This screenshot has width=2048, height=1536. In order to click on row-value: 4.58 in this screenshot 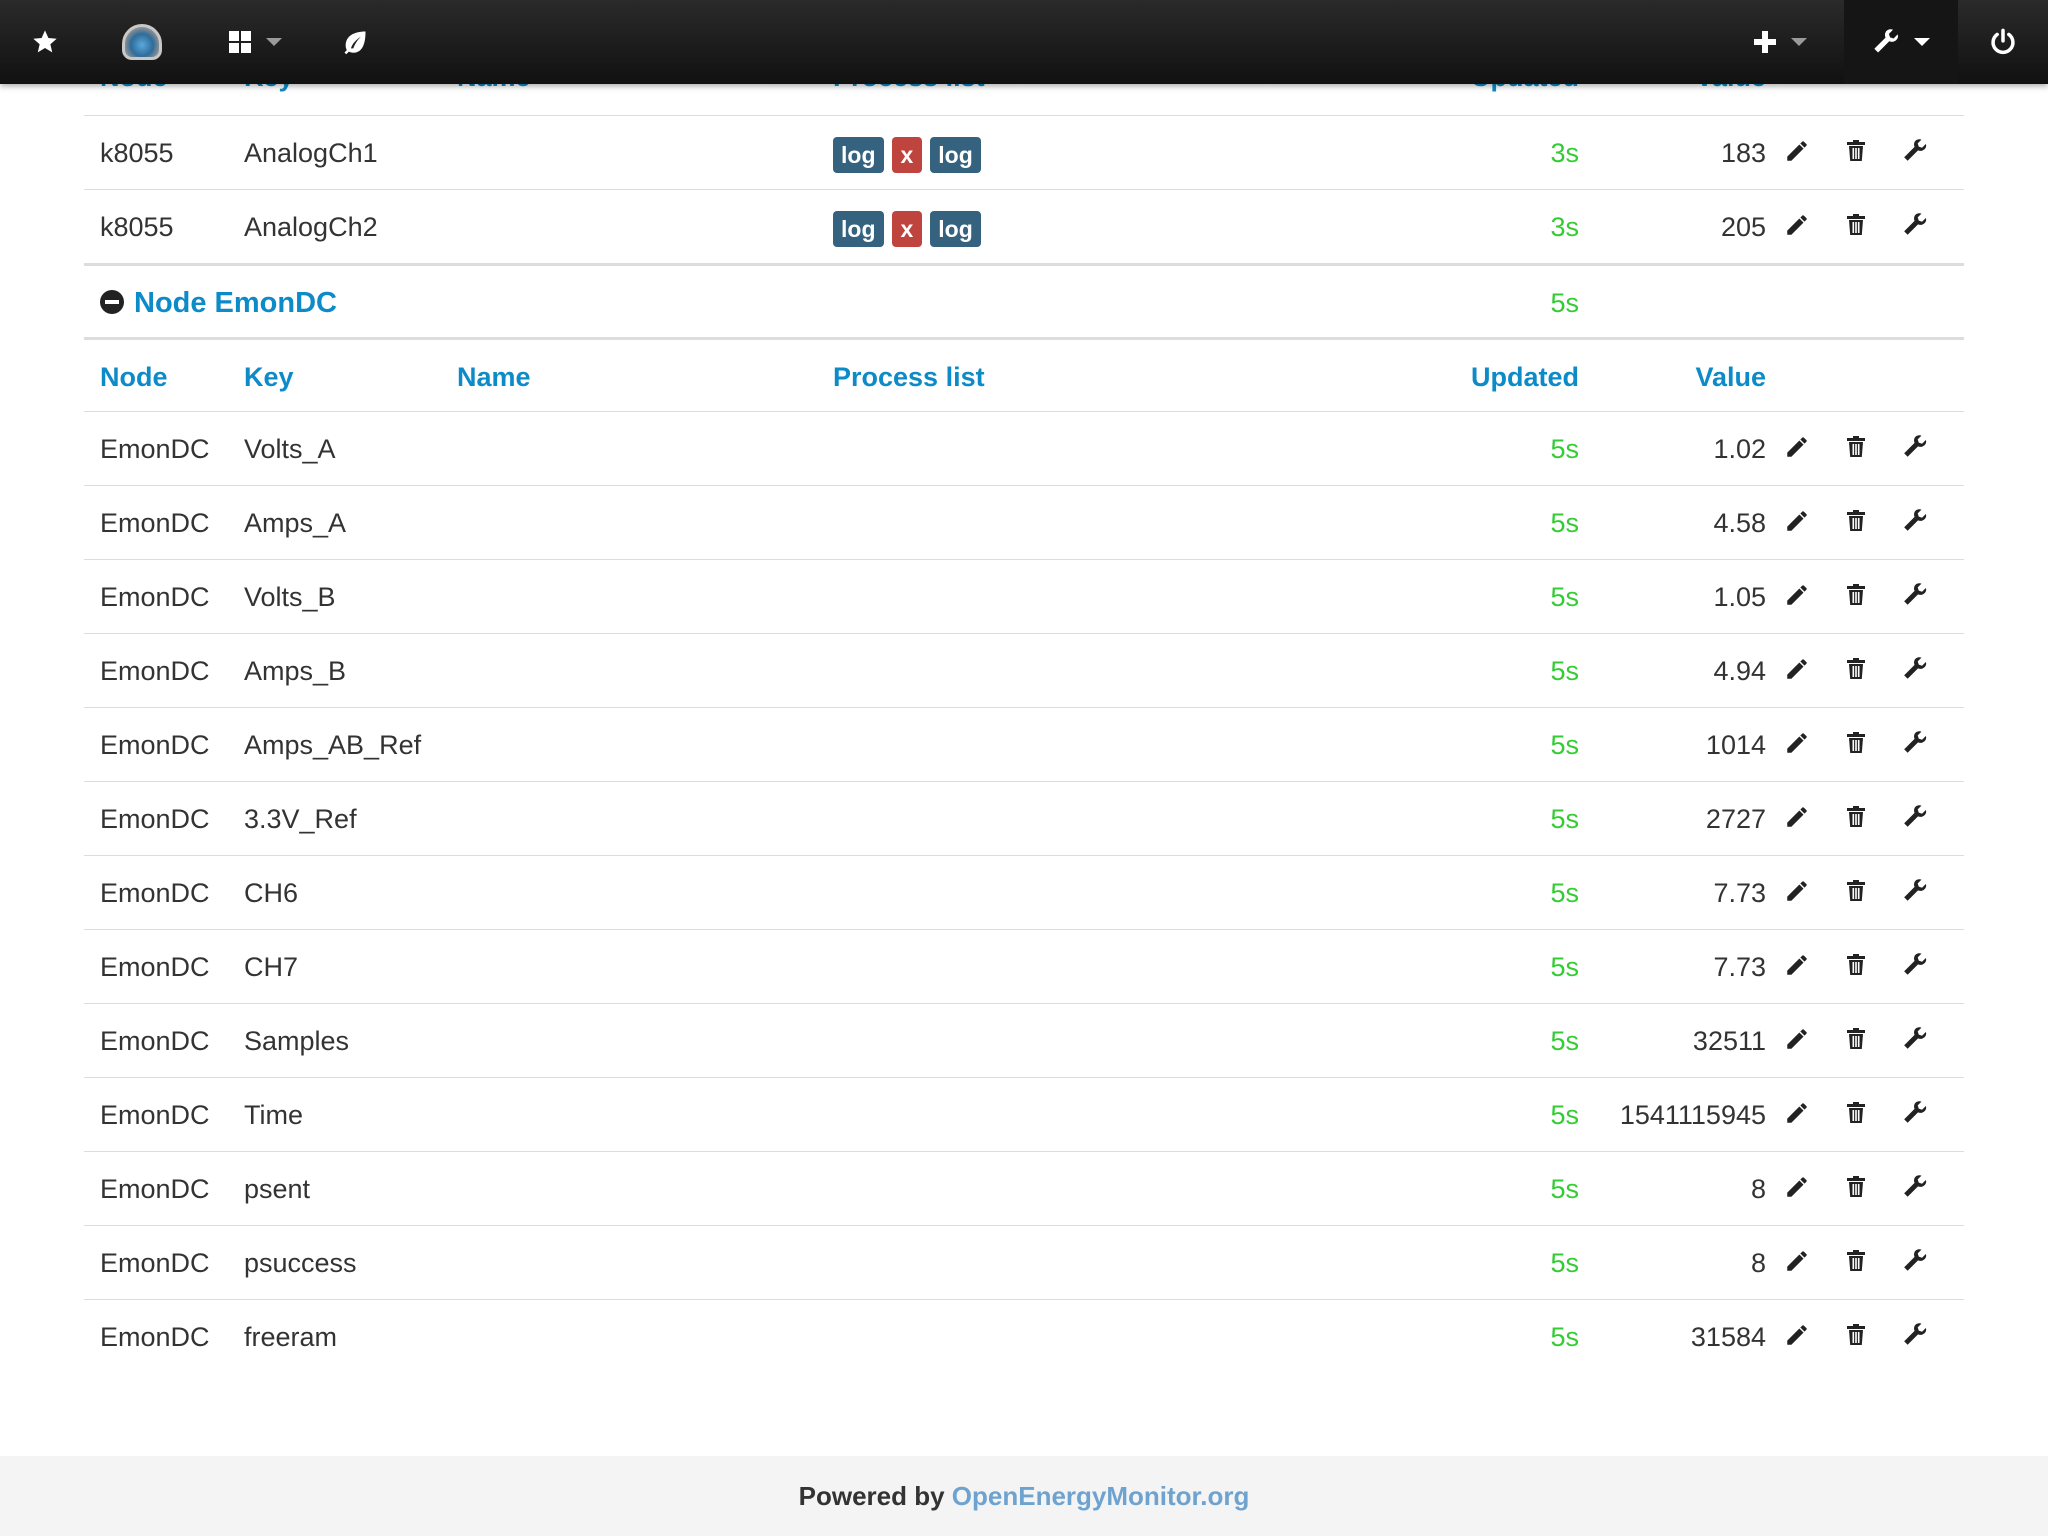, I will do `click(1739, 523)`.